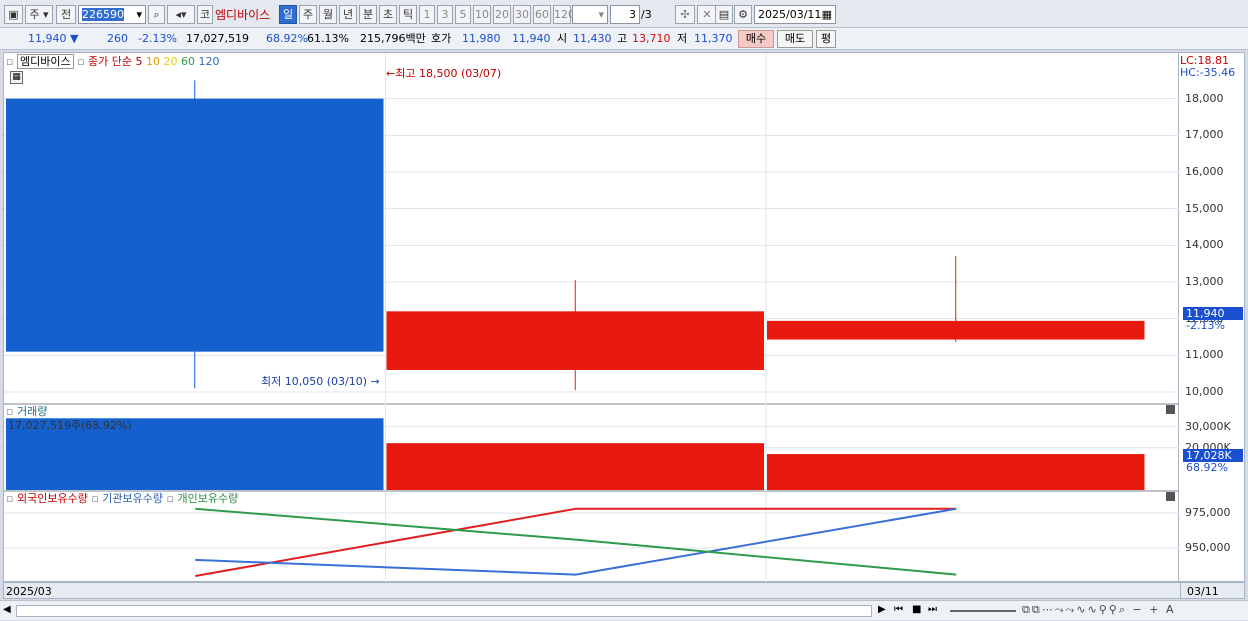  I want to click on interval-3-button: 3, so click(445, 14).